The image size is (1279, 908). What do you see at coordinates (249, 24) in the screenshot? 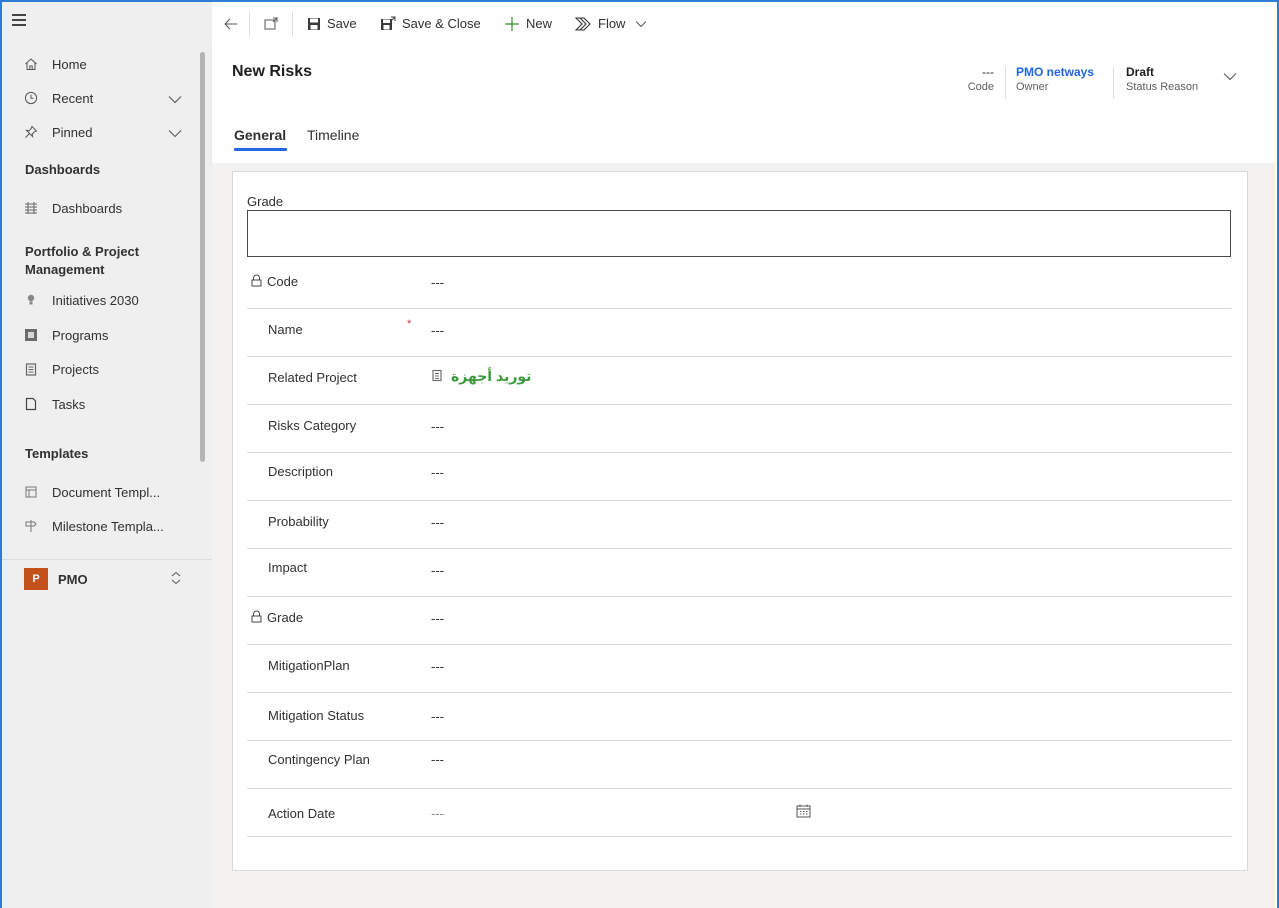
I see `toolbar-divider` at bounding box center [249, 24].